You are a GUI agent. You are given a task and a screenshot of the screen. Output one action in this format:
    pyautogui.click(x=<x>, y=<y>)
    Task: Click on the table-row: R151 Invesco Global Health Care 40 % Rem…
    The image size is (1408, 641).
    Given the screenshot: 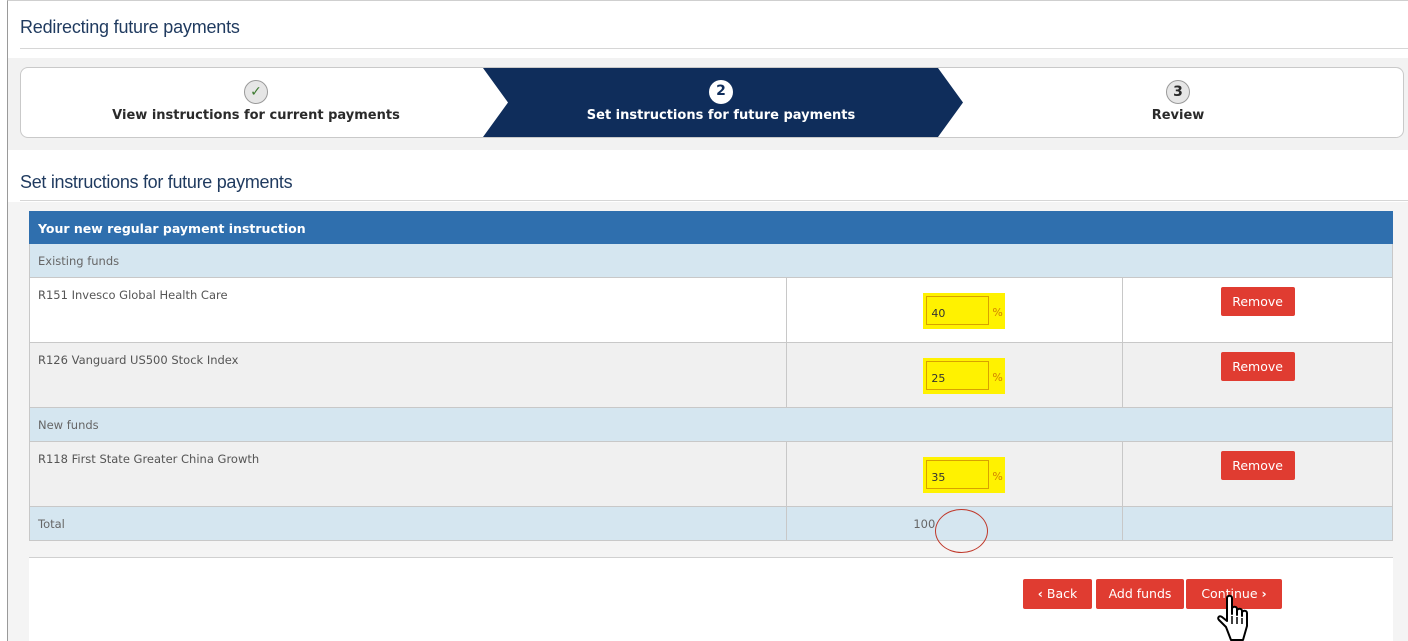 What is the action you would take?
    pyautogui.click(x=710, y=310)
    